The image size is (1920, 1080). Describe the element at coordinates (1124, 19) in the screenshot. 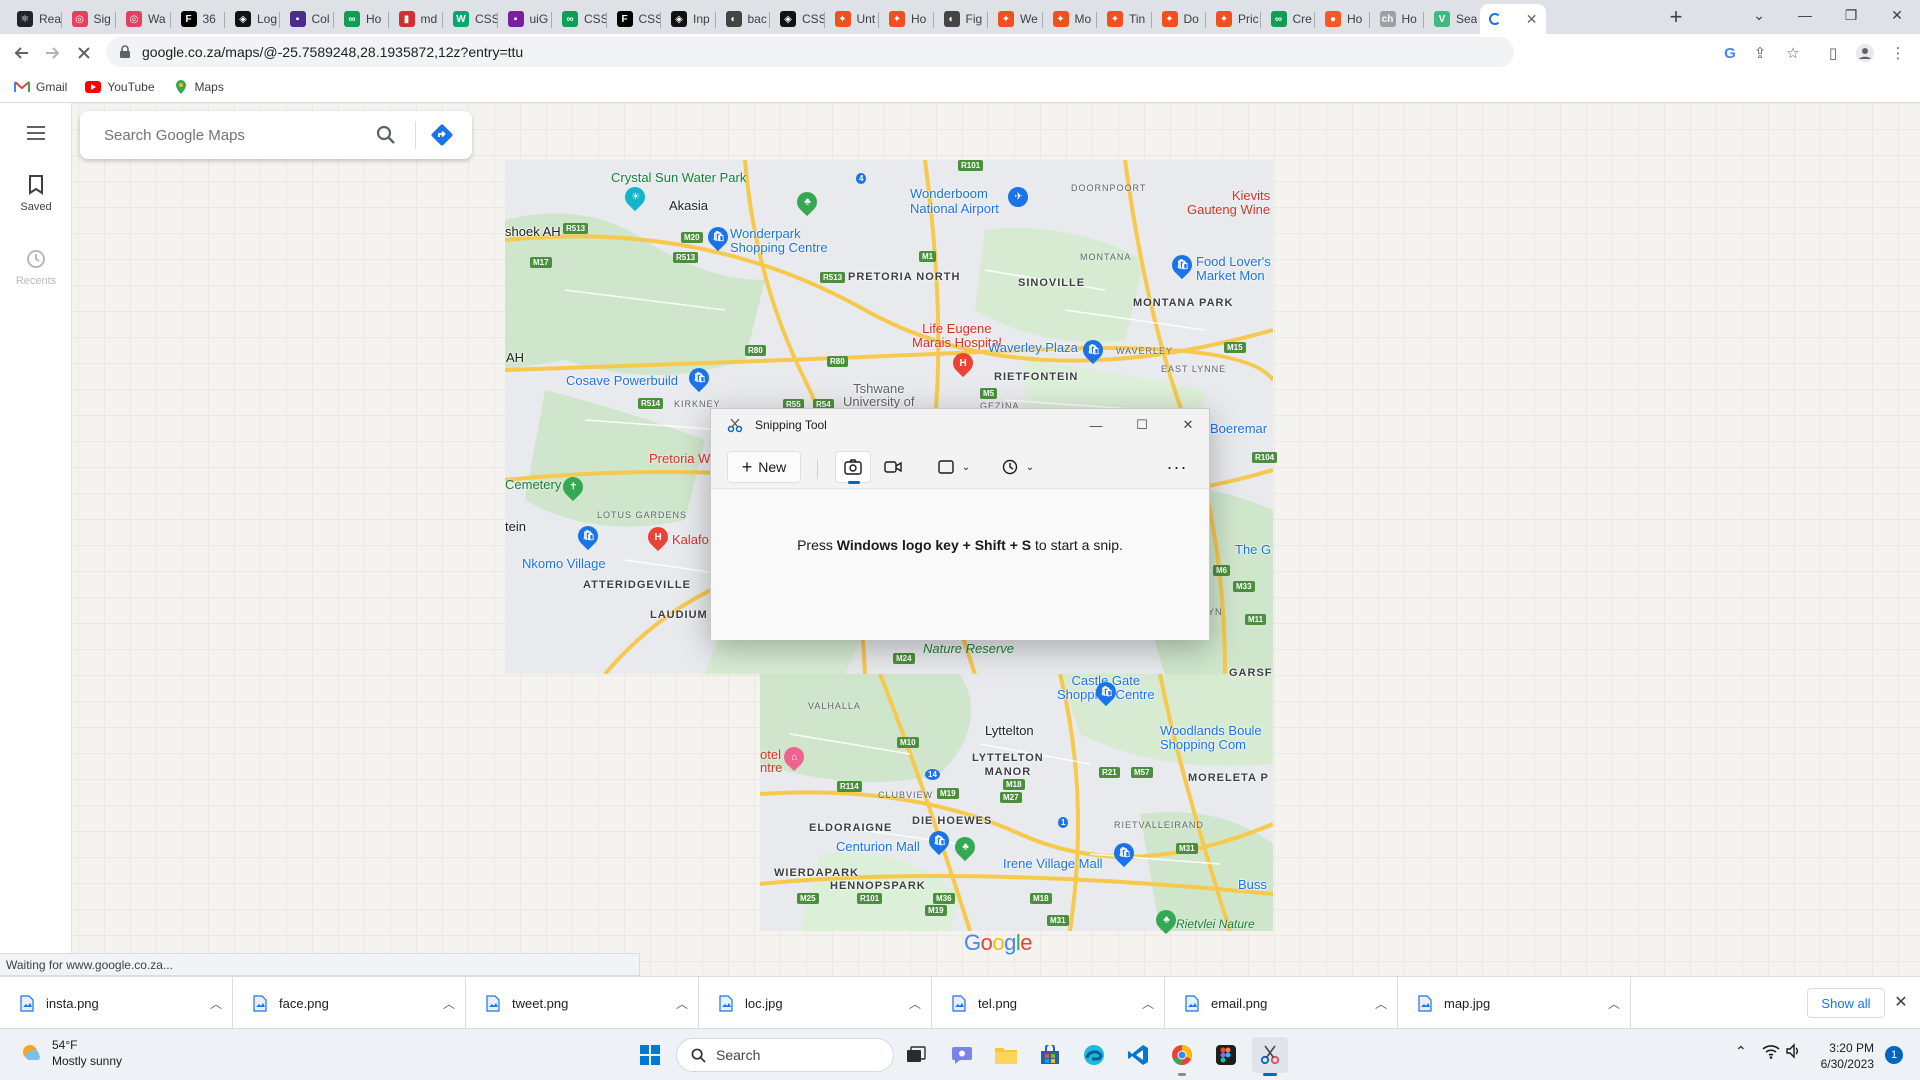

I see `browser-tab: ✦ Tin` at that location.